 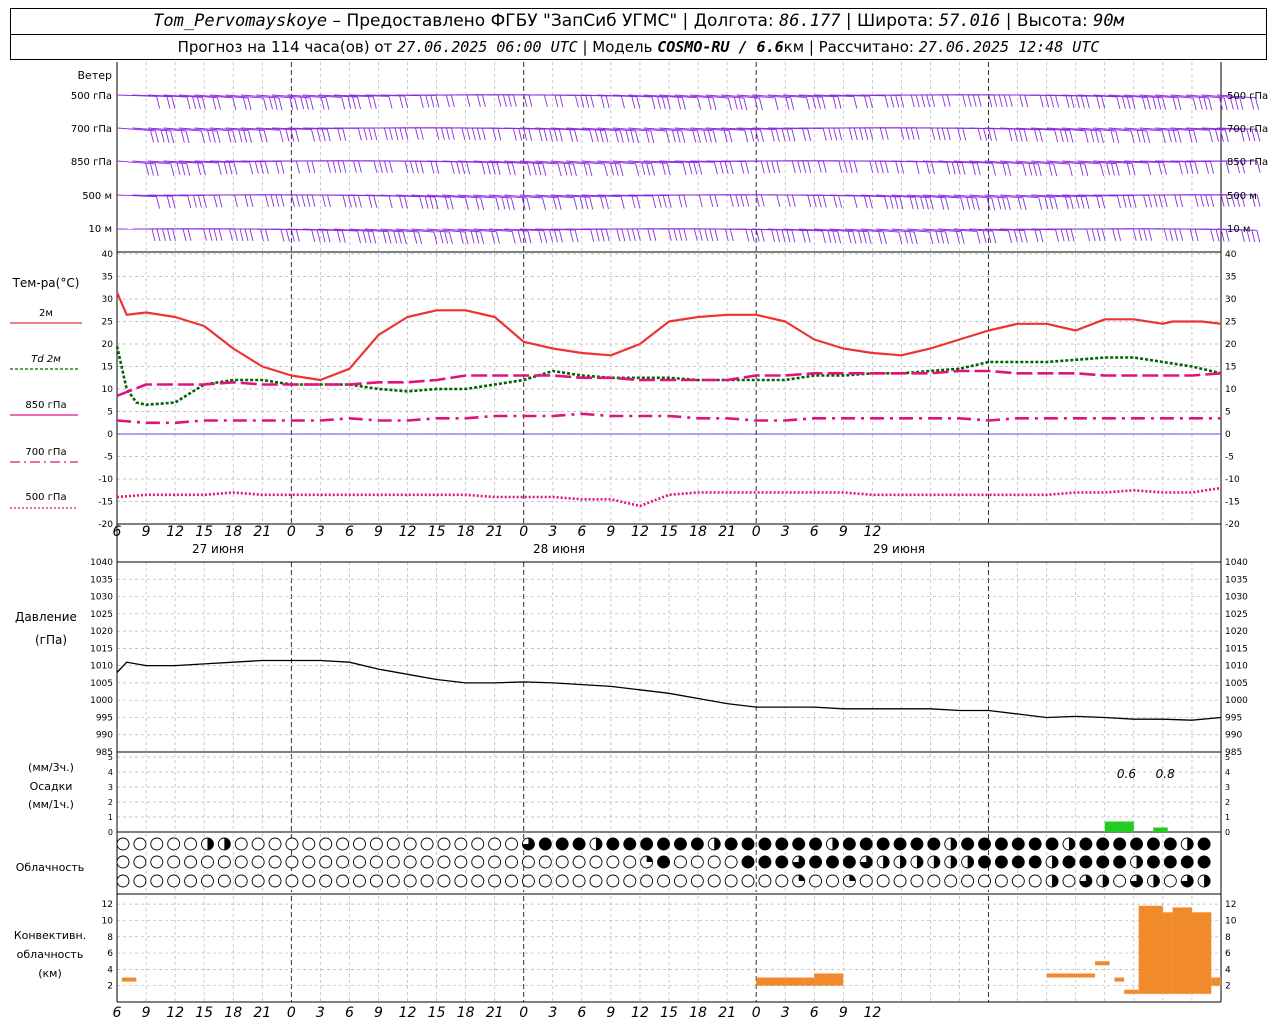 I want to click on date-label-28: 28 июня, so click(x=559, y=549).